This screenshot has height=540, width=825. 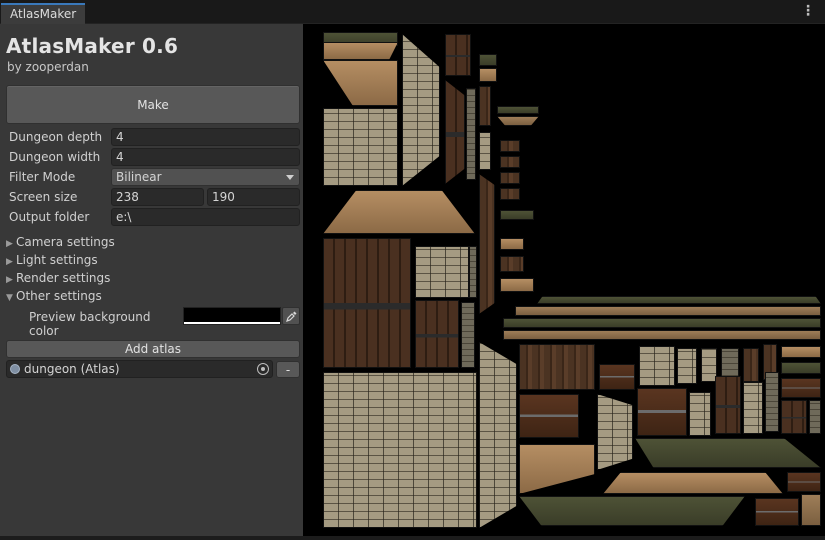 I want to click on screen-size-y-input: 190, so click(x=253, y=197).